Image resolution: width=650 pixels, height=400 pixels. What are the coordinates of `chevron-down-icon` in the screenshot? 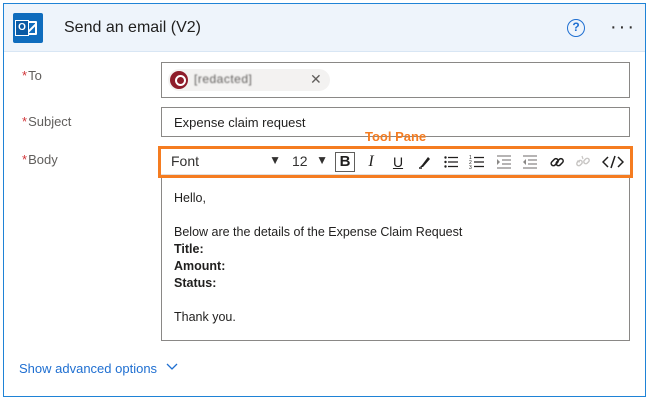 It's located at (172, 367).